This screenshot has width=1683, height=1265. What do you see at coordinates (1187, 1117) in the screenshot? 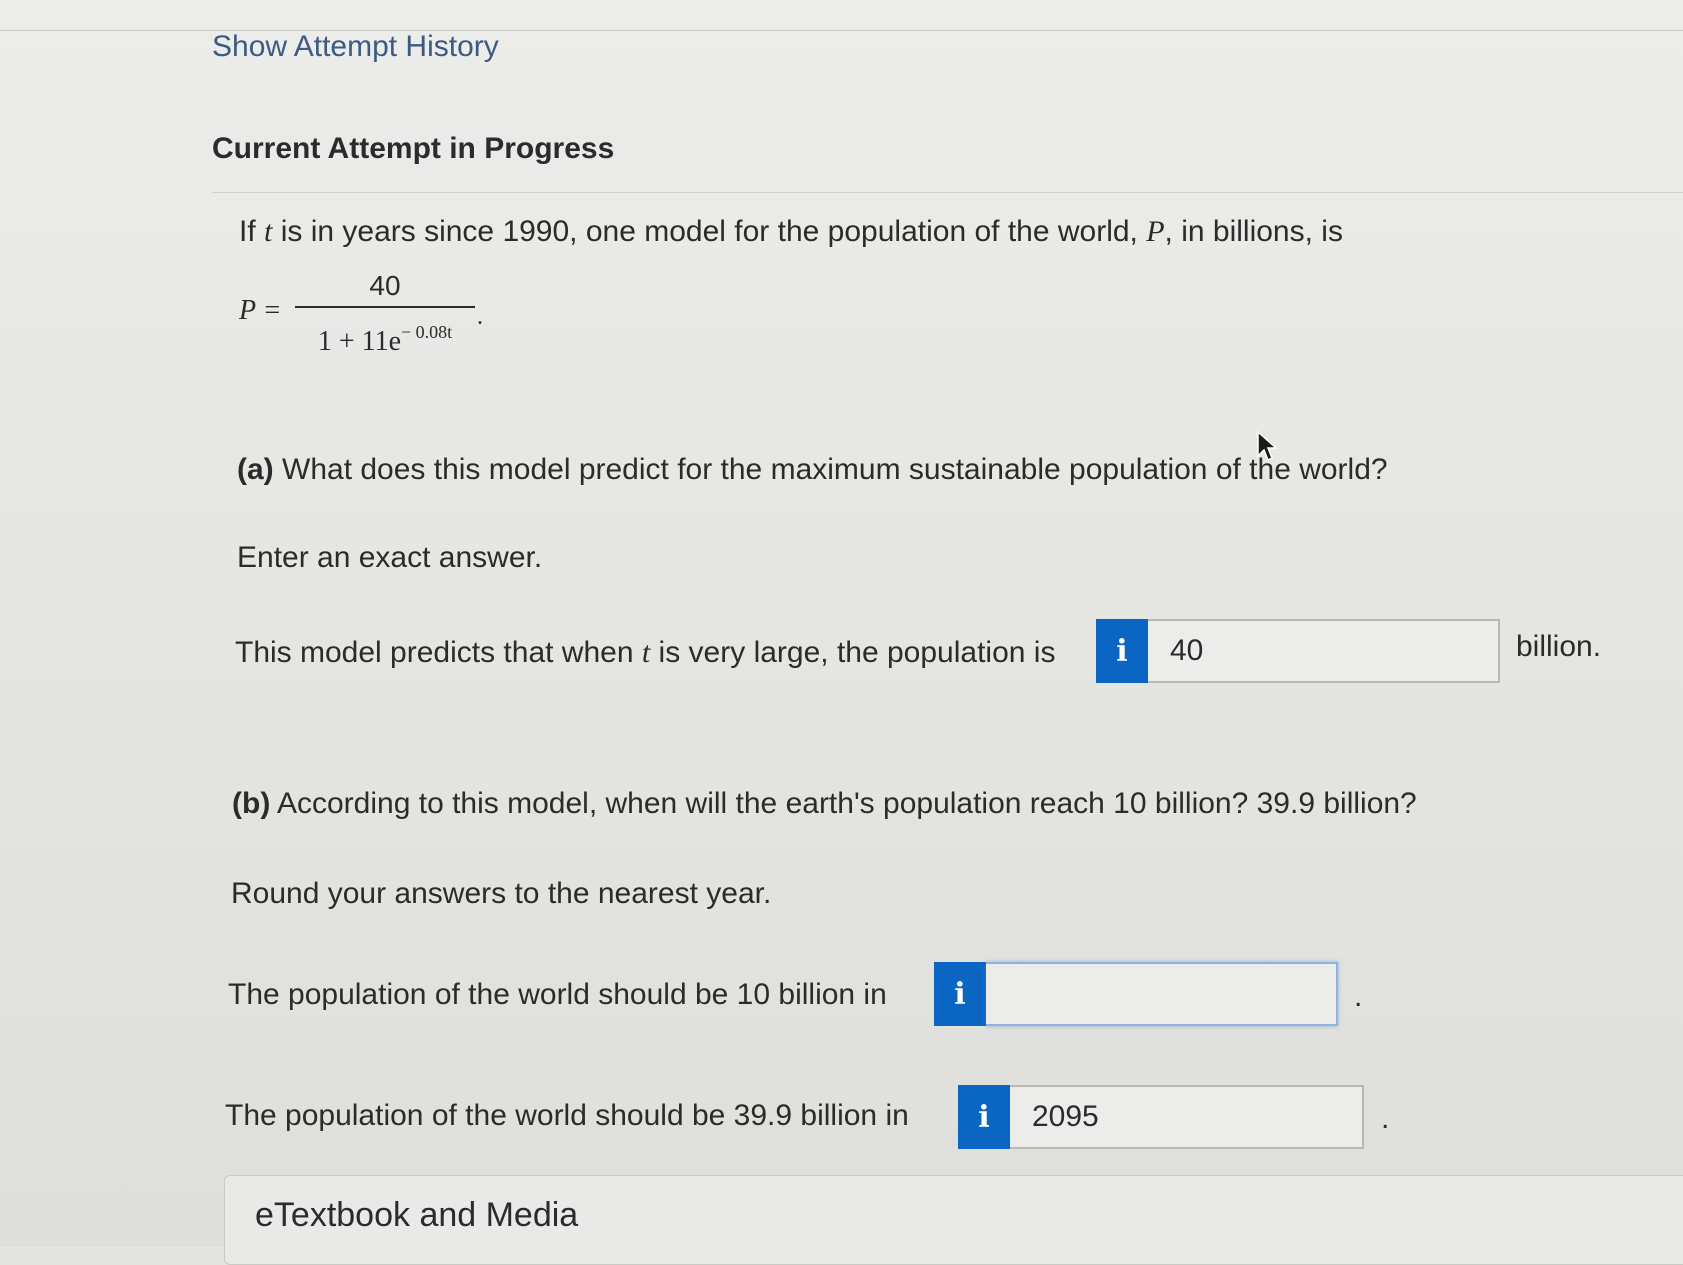
I see `part-b-39-9-billion-input` at bounding box center [1187, 1117].